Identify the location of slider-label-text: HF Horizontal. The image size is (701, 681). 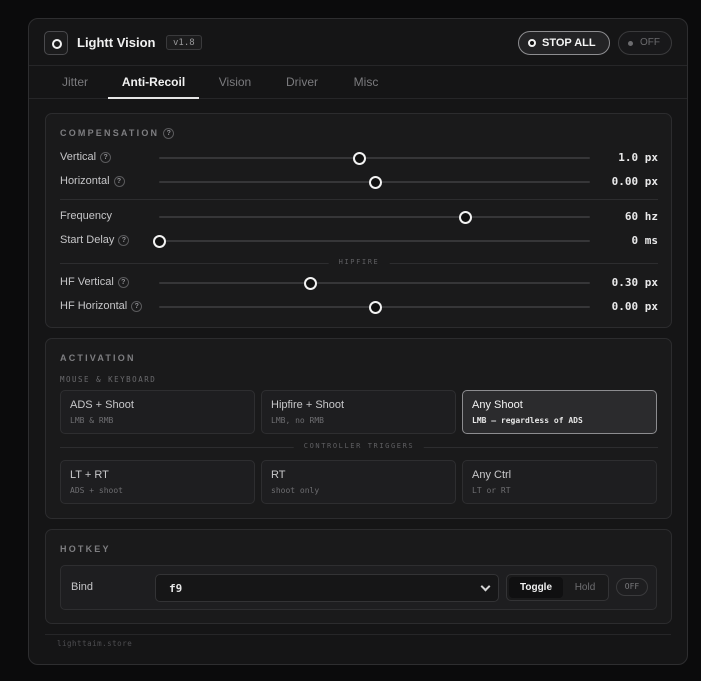
(94, 306).